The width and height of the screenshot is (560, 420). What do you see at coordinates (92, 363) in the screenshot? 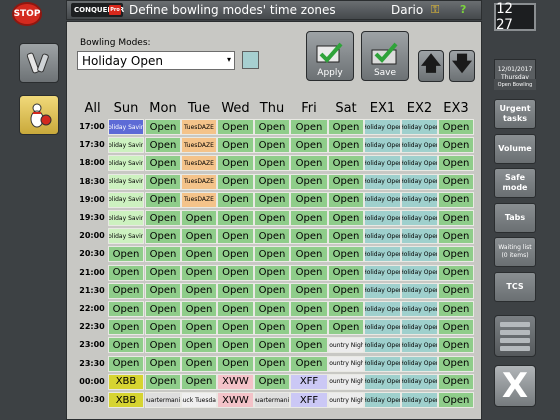
I see `row-time-label: 23:30` at bounding box center [92, 363].